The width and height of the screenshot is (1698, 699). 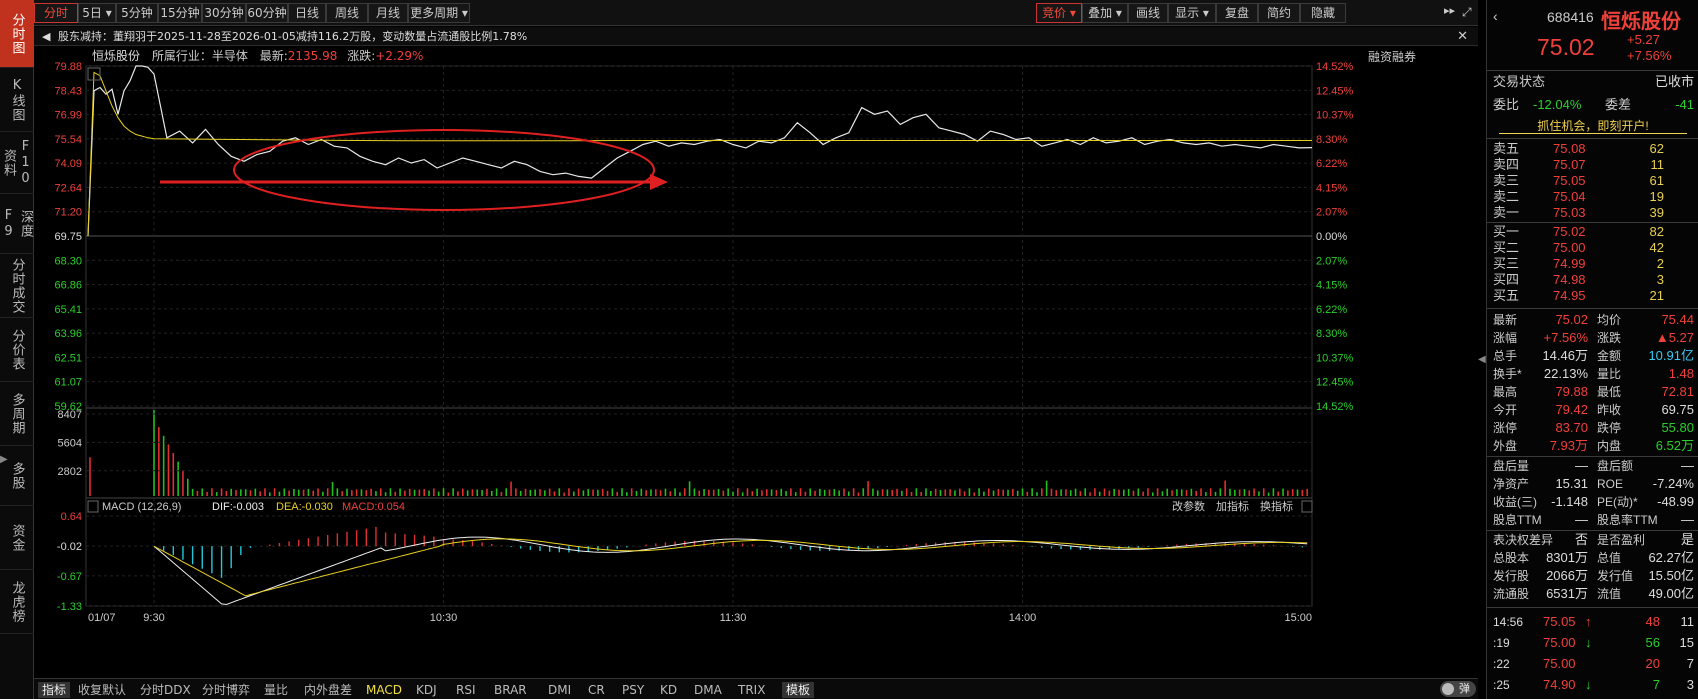 What do you see at coordinates (668, 690) in the screenshot?
I see `indicator-tab-13: KD` at bounding box center [668, 690].